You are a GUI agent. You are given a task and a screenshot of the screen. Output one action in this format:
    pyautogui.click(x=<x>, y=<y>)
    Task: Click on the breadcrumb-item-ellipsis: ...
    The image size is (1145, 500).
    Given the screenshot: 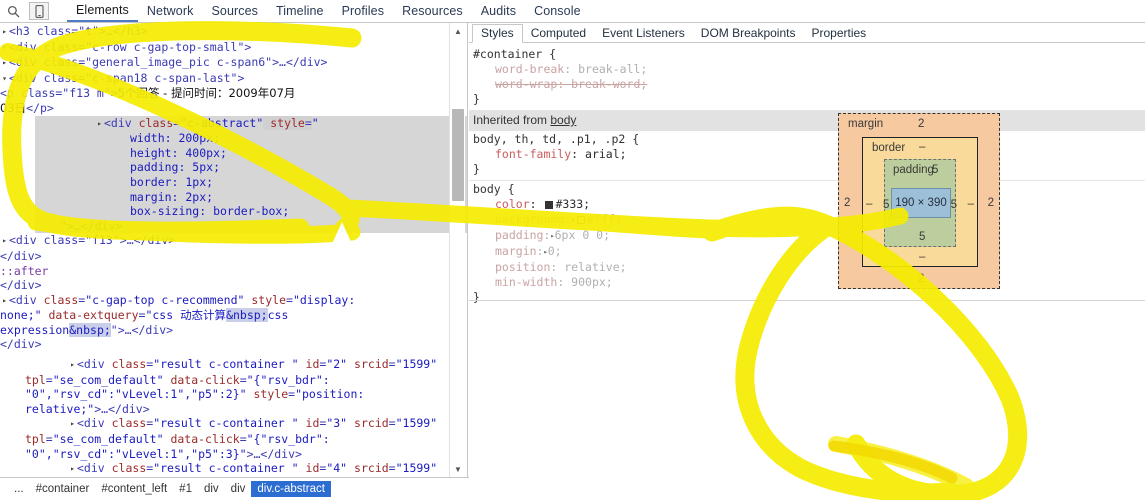 What is the action you would take?
    pyautogui.click(x=19, y=489)
    